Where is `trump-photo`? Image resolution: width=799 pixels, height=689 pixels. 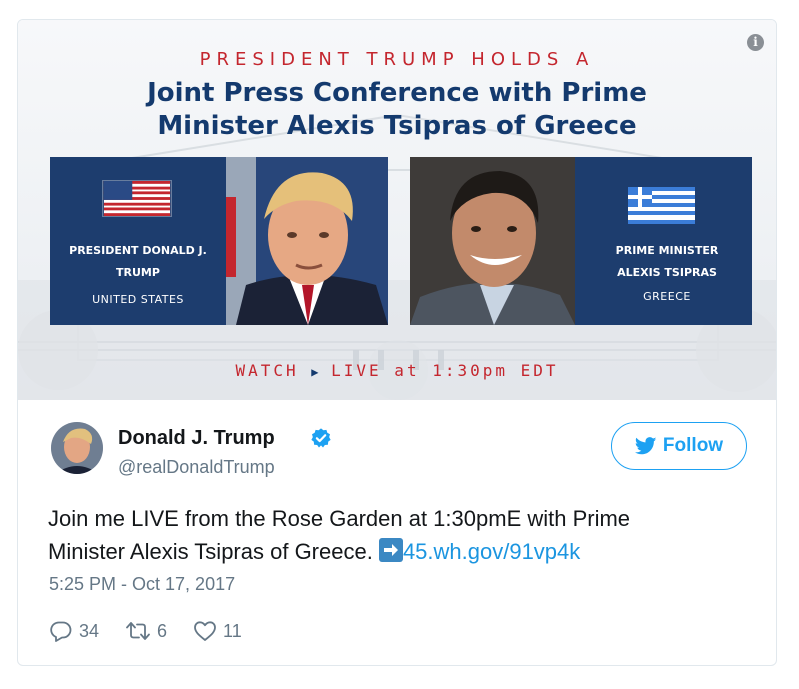
trump-photo is located at coordinates (307, 241).